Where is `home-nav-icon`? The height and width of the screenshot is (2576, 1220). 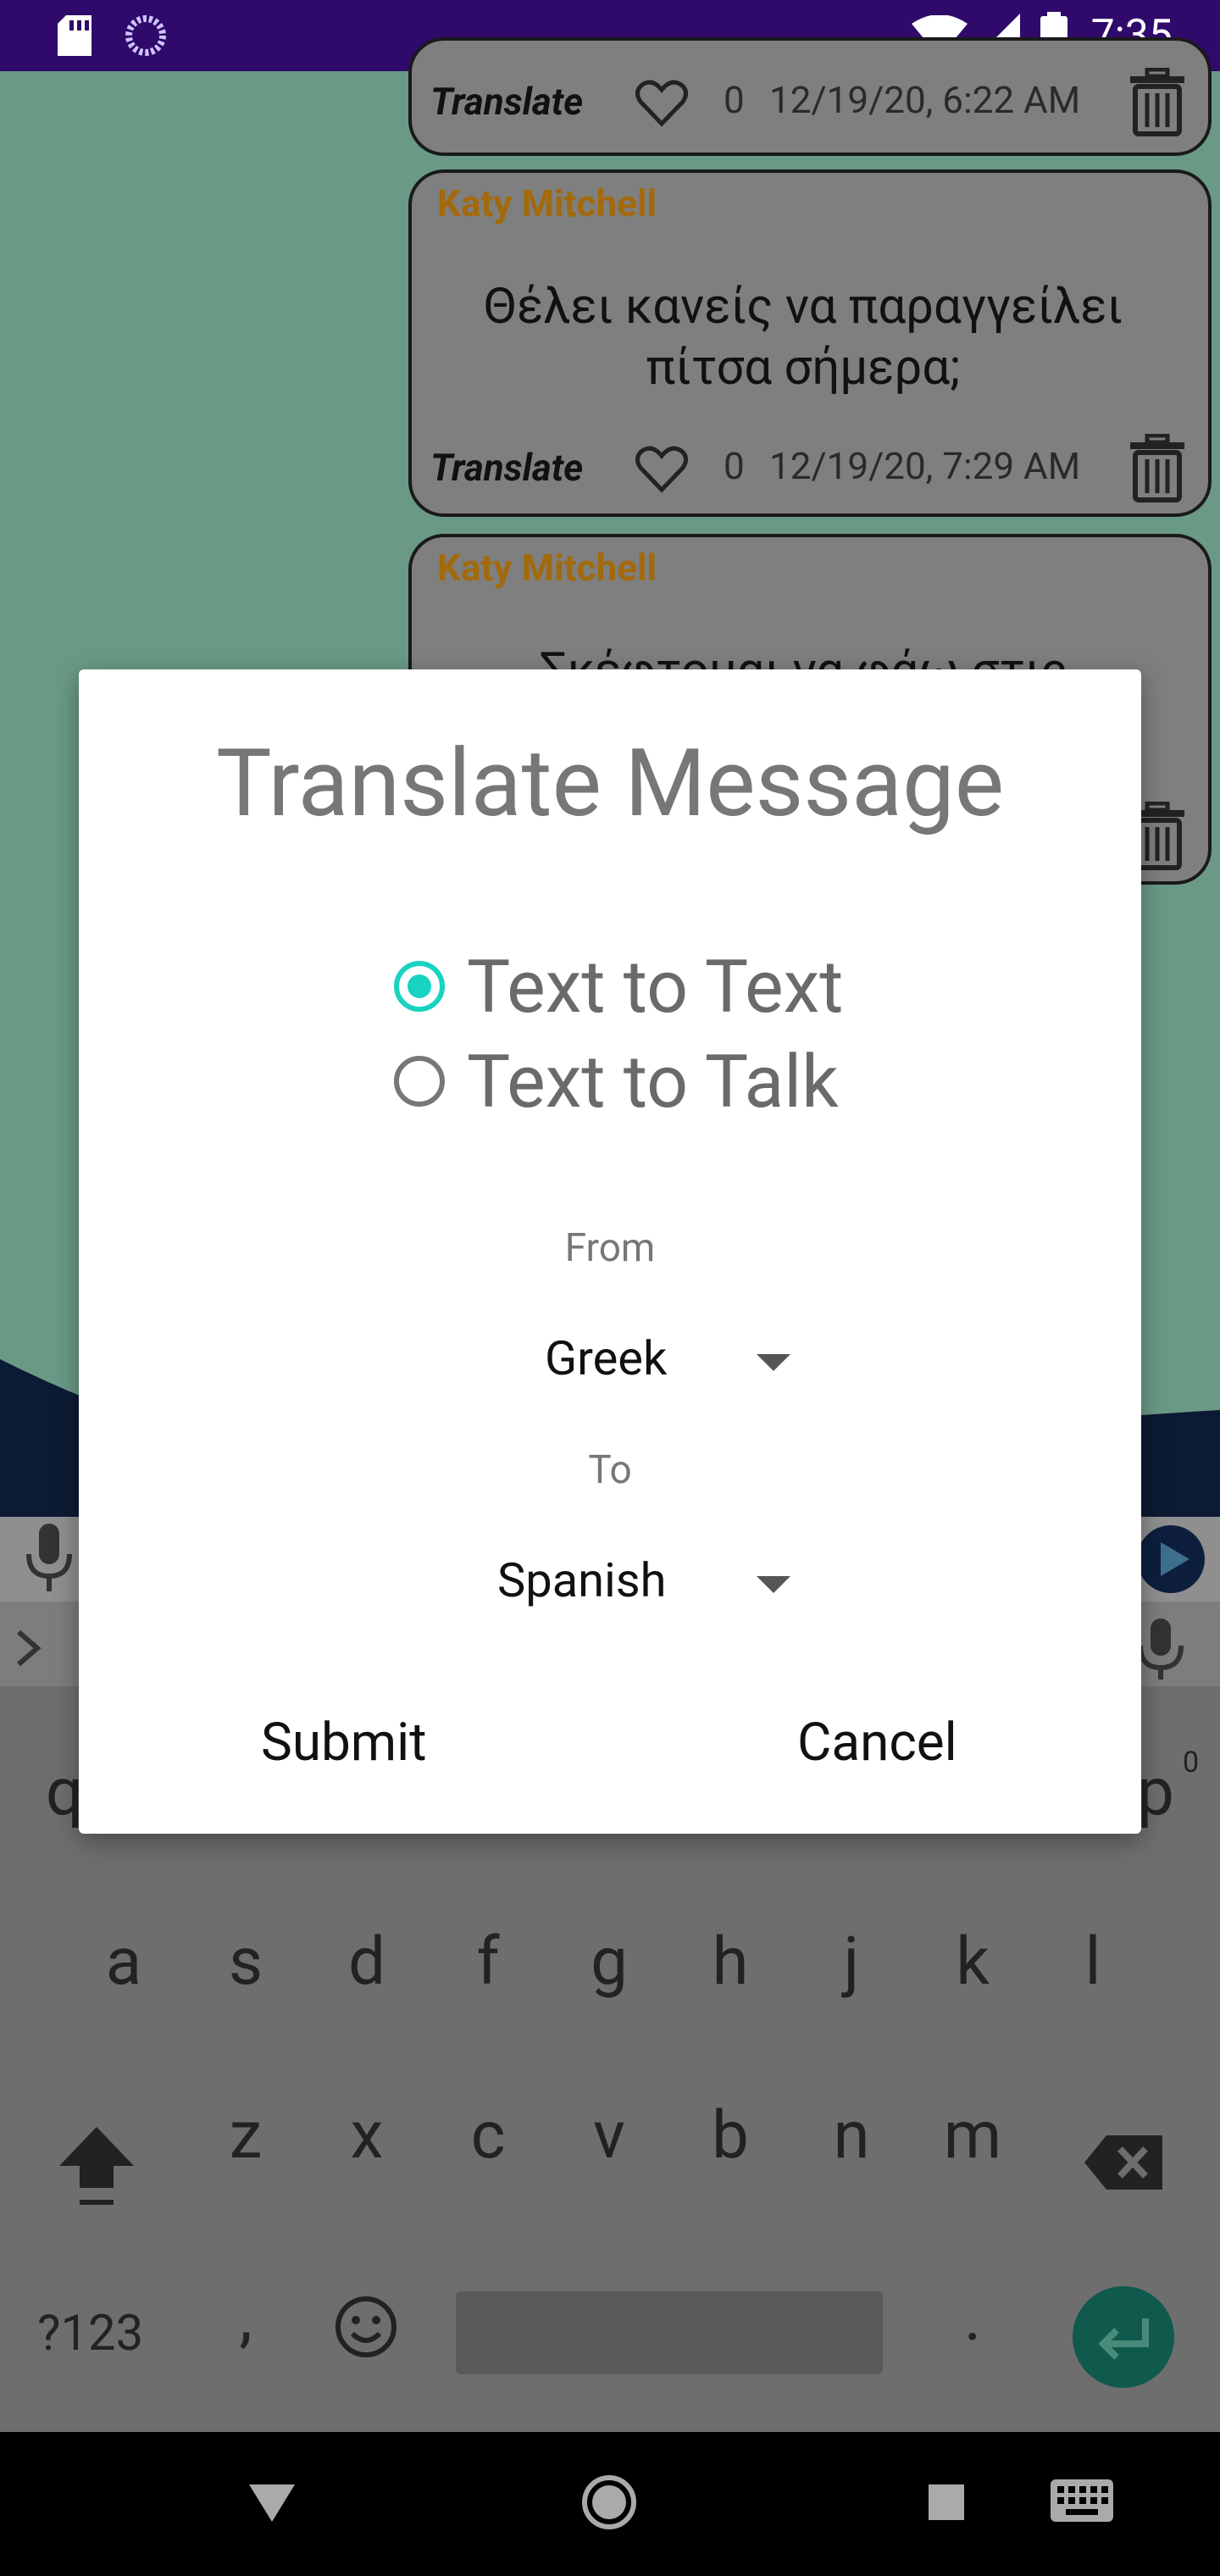 home-nav-icon is located at coordinates (609, 2502).